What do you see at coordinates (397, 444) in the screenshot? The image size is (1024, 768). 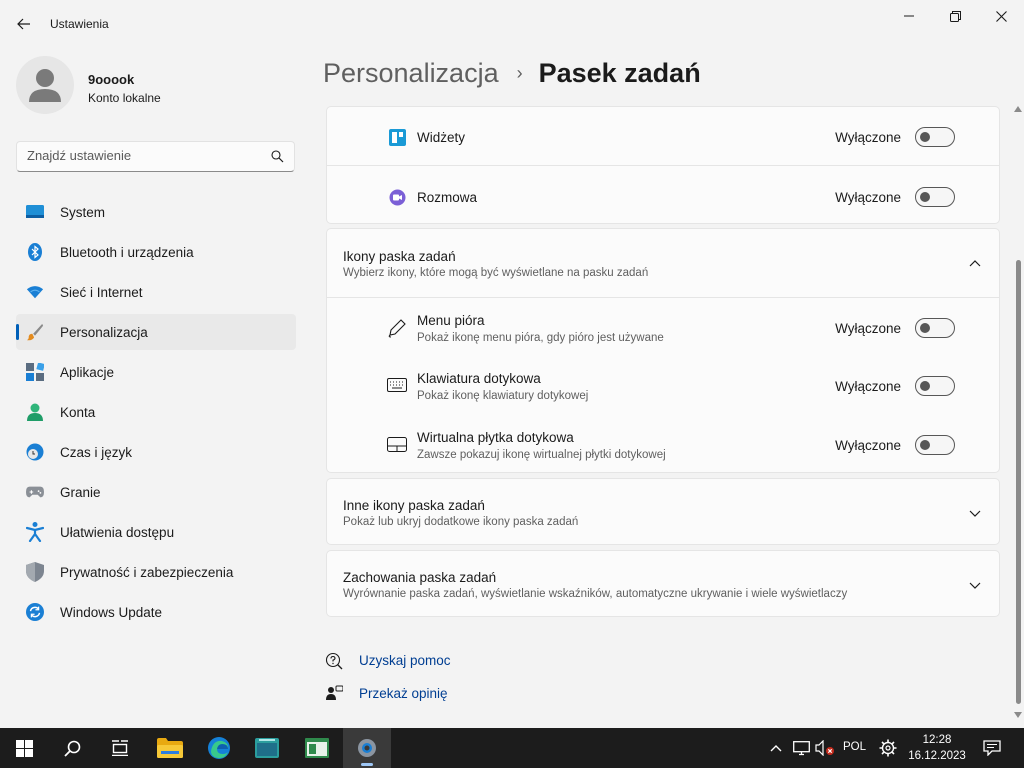 I see `touchpad-icon` at bounding box center [397, 444].